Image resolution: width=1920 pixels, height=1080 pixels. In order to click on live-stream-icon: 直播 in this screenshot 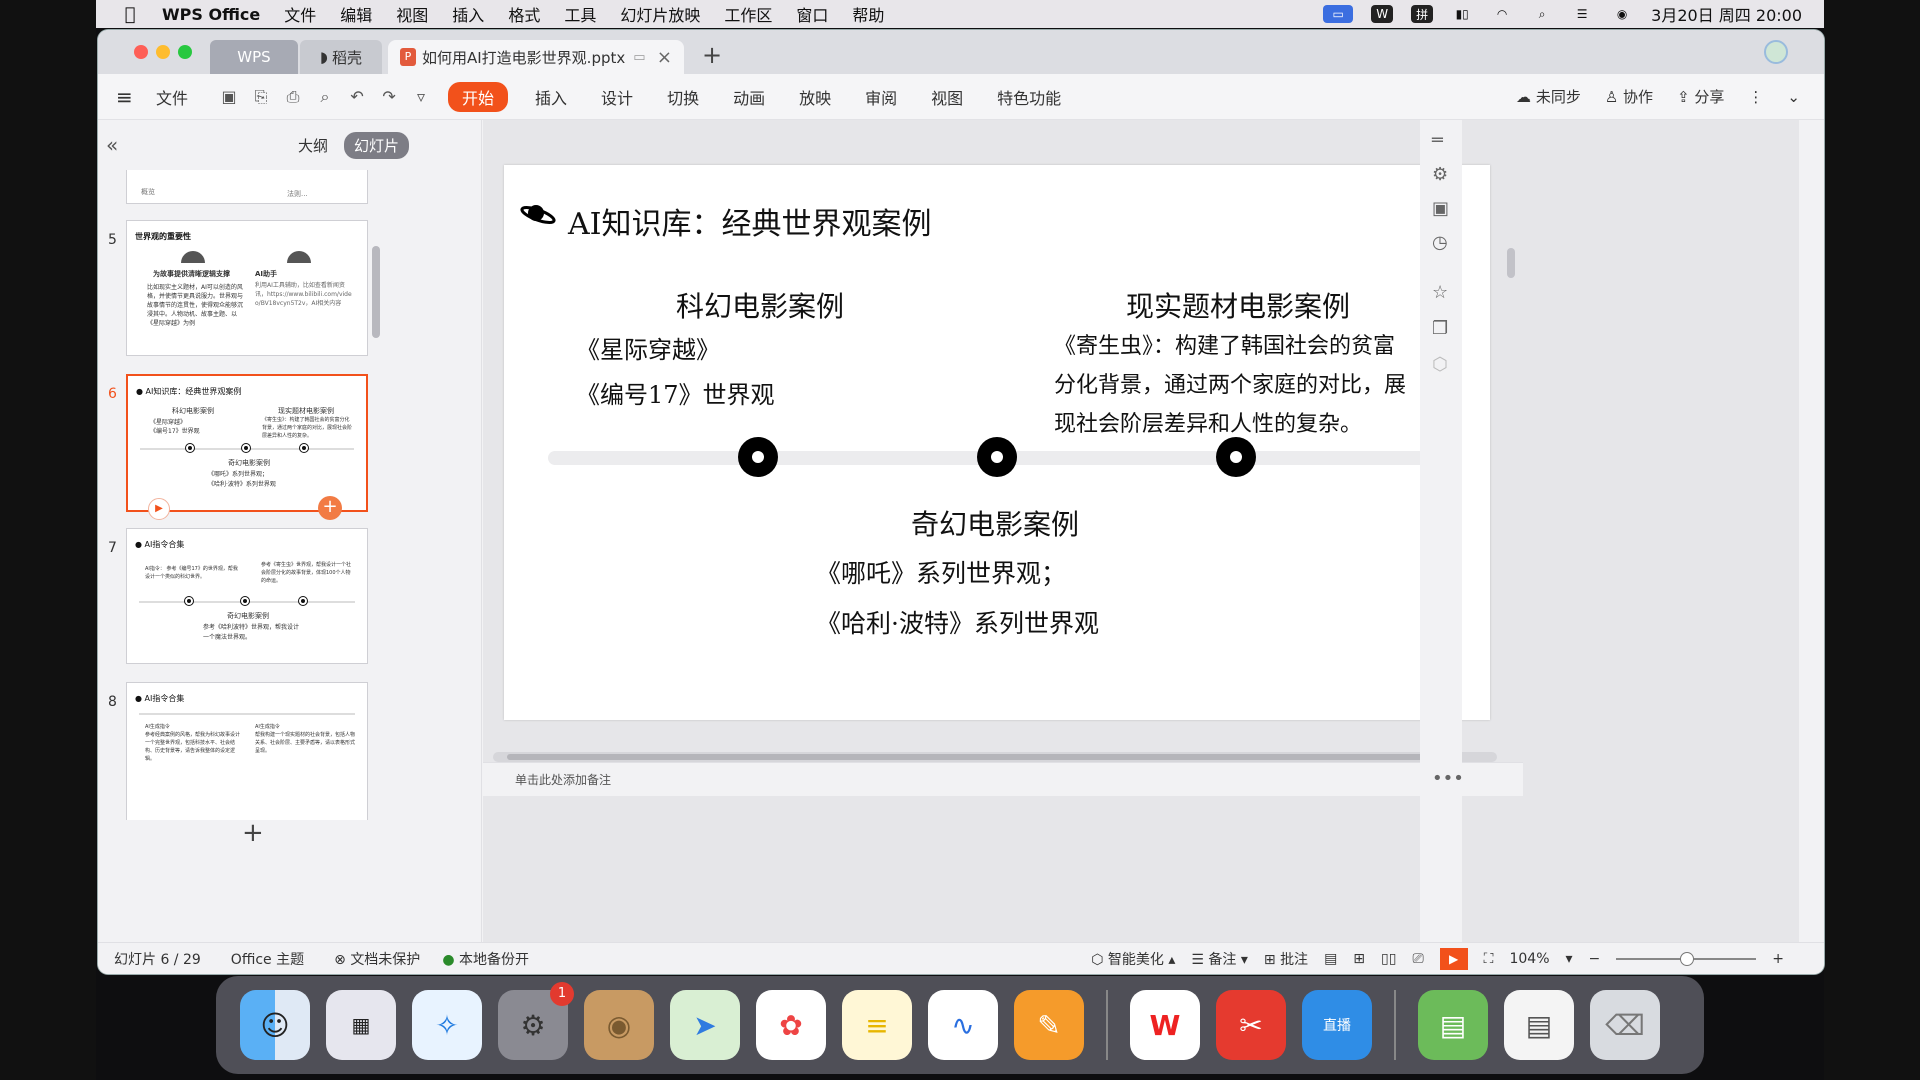, I will do `click(1337, 1025)`.